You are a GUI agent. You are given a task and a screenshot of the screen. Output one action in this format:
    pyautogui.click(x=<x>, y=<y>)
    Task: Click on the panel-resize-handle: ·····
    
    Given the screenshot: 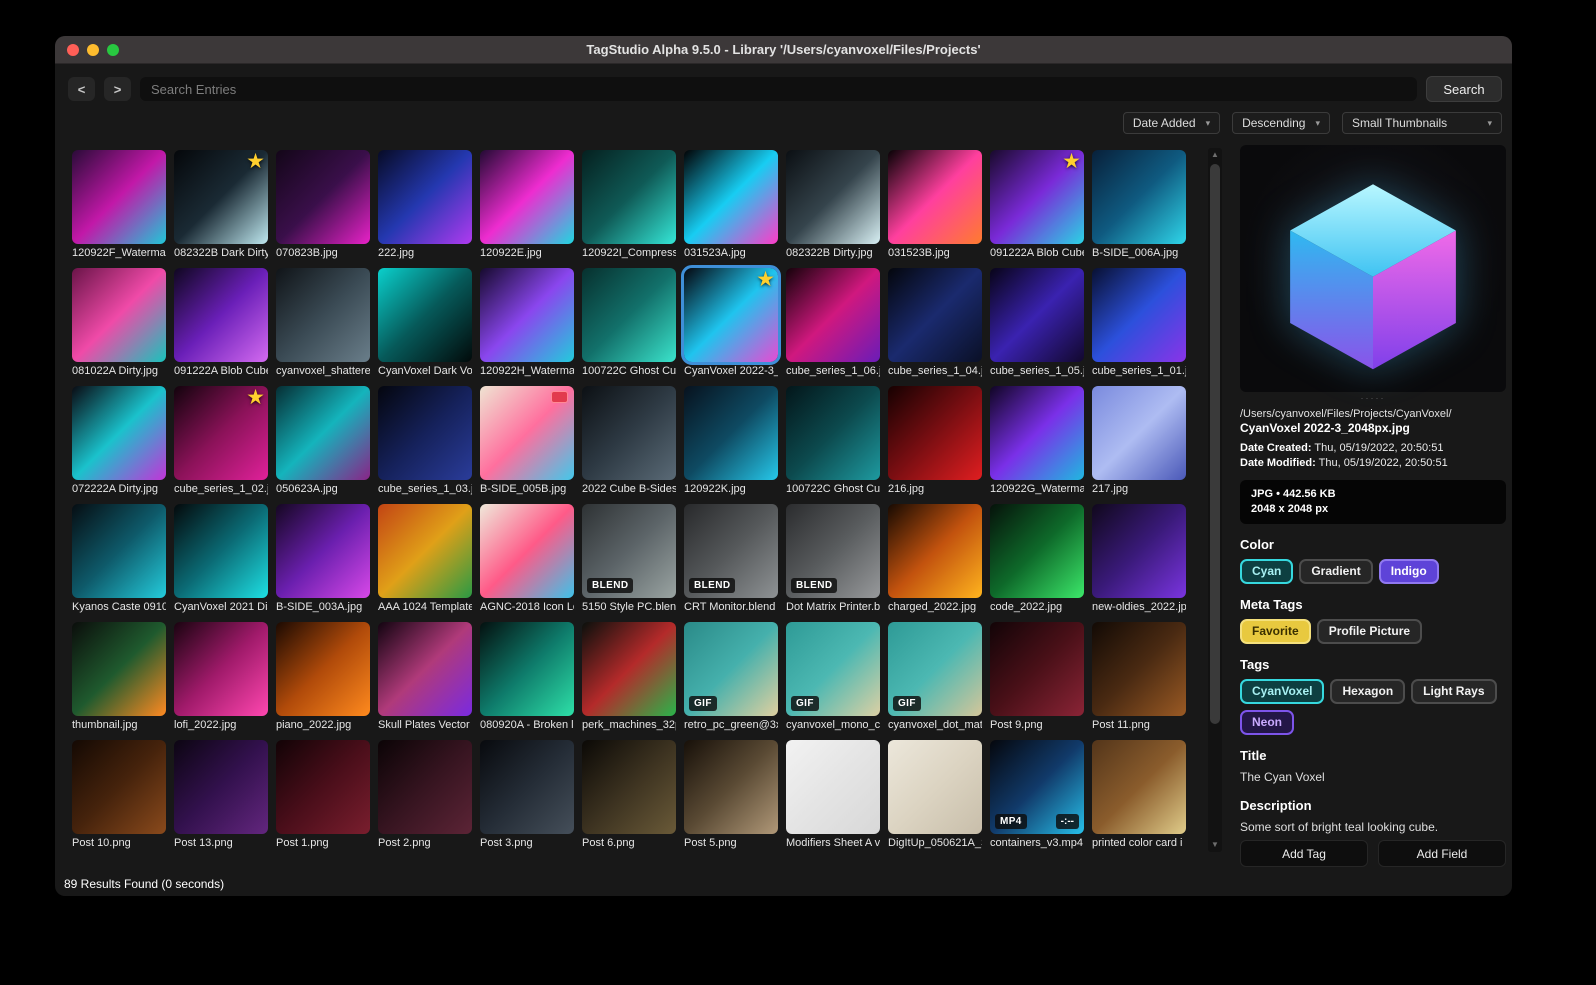 What is the action you would take?
    pyautogui.click(x=1373, y=398)
    